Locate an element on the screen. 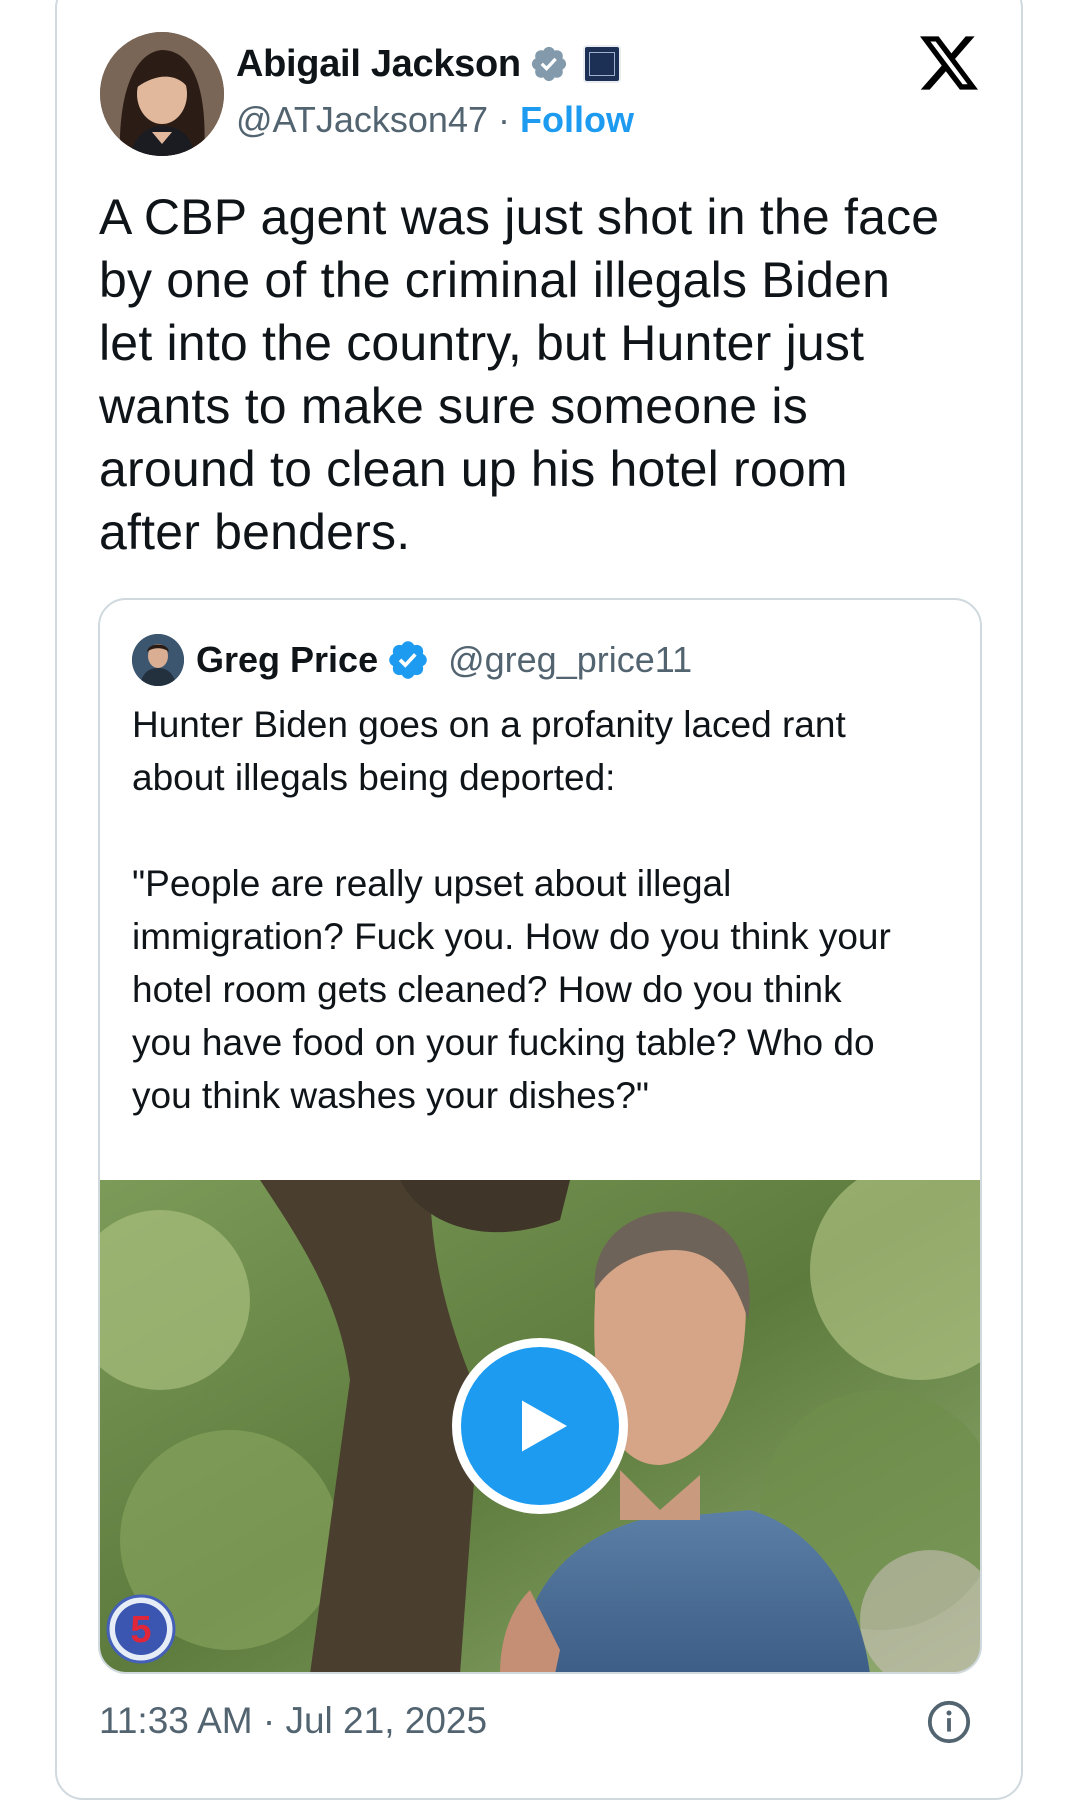 The height and width of the screenshot is (1800, 1080). x-logo-icon is located at coordinates (949, 63).